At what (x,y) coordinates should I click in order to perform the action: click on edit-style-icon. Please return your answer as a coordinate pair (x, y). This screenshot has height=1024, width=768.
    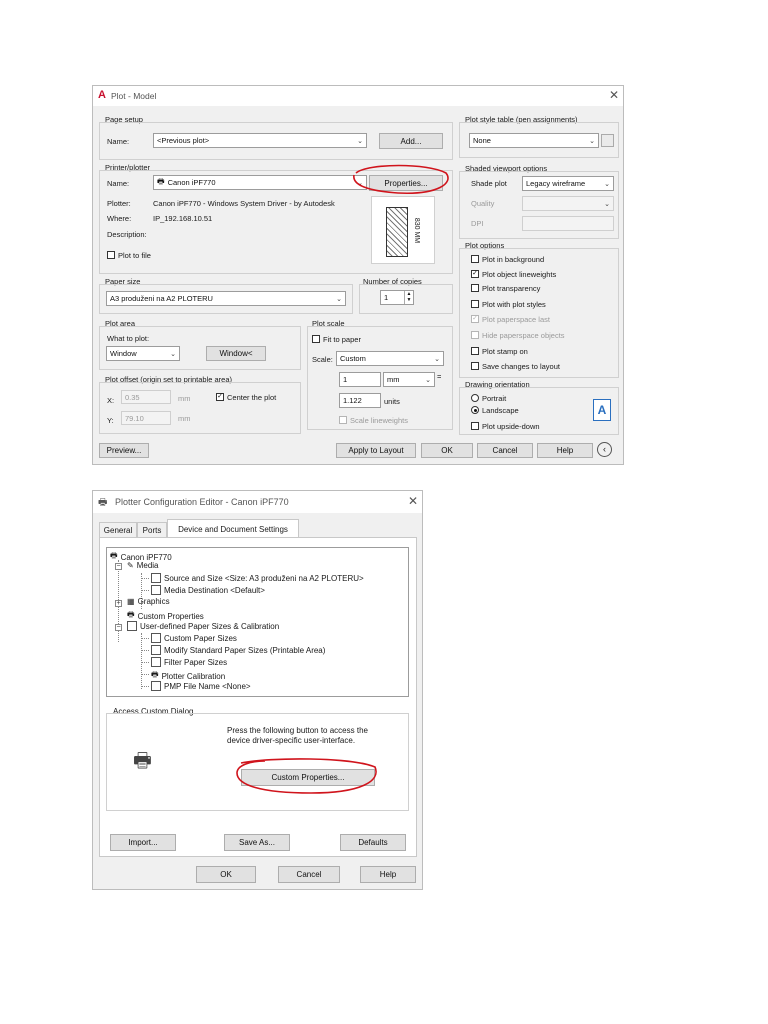
    Looking at the image, I should click on (607, 140).